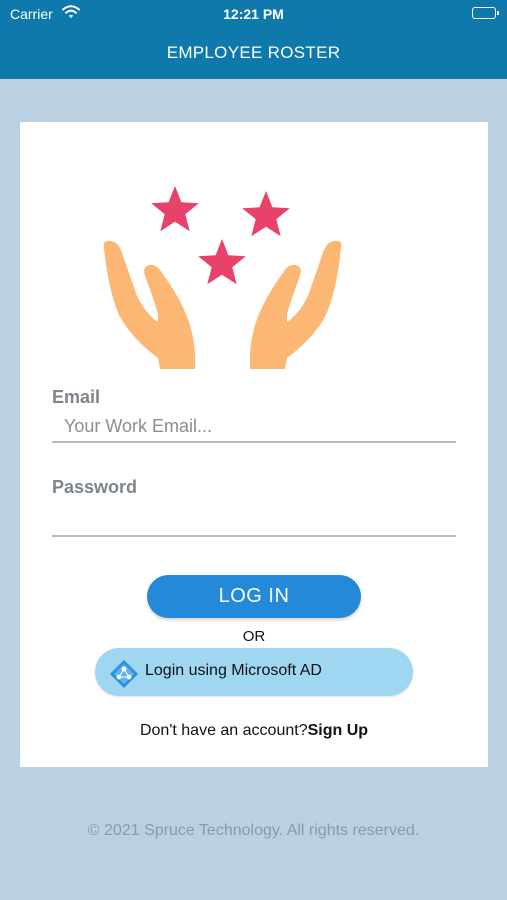  I want to click on signup-prompt: Don't have an account?, so click(223, 730).